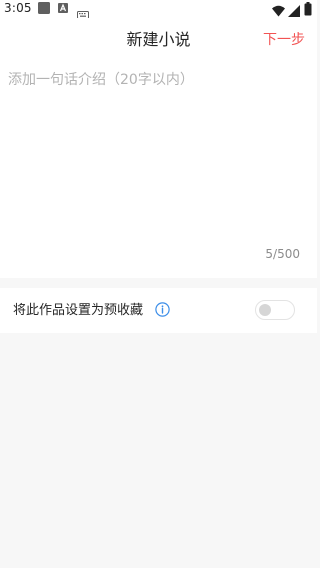 This screenshot has height=568, width=320. I want to click on keyboard-icon, so click(83, 11).